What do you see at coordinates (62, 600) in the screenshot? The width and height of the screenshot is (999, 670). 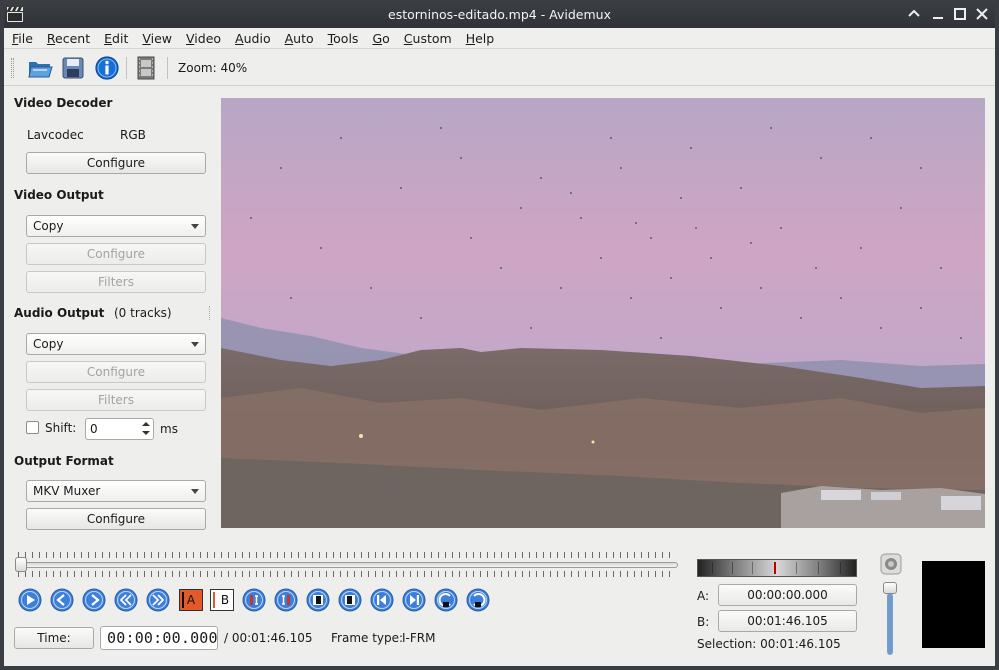 I see `previous-frame-icon` at bounding box center [62, 600].